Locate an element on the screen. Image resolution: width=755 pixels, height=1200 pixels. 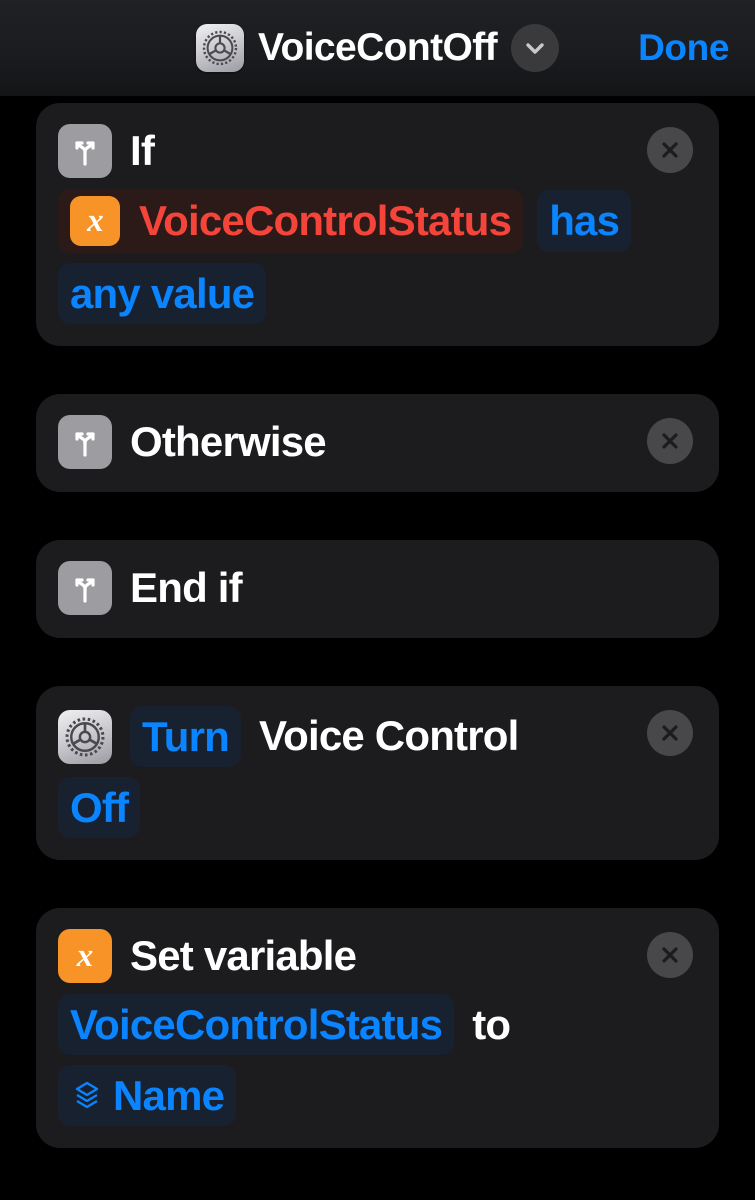
action-label: Set variable is located at coordinates (243, 955).